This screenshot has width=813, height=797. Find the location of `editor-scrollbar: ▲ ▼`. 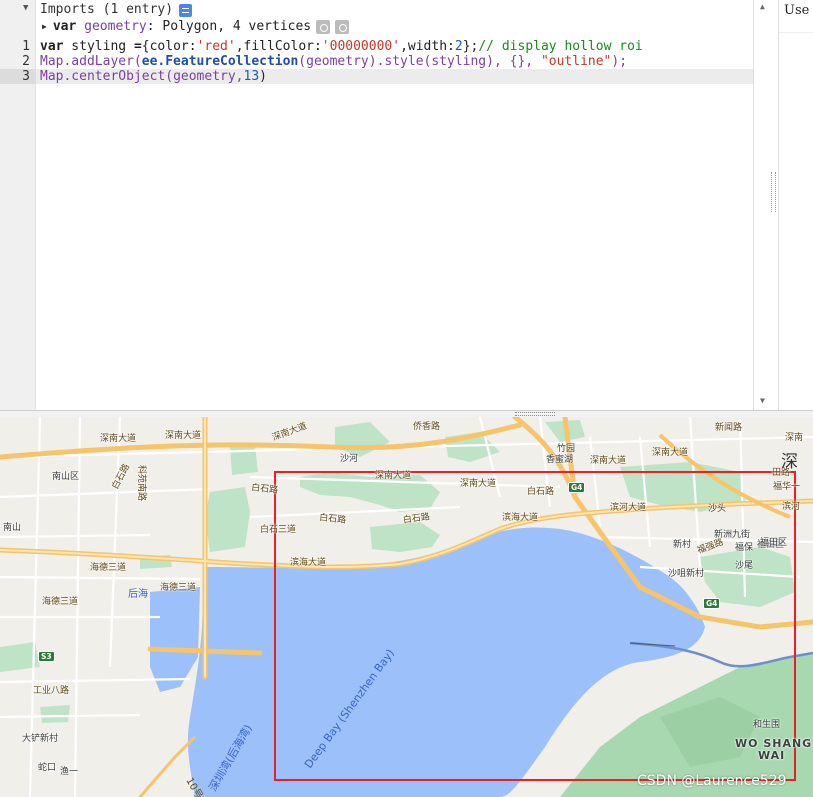

editor-scrollbar: ▲ ▼ is located at coordinates (765, 205).